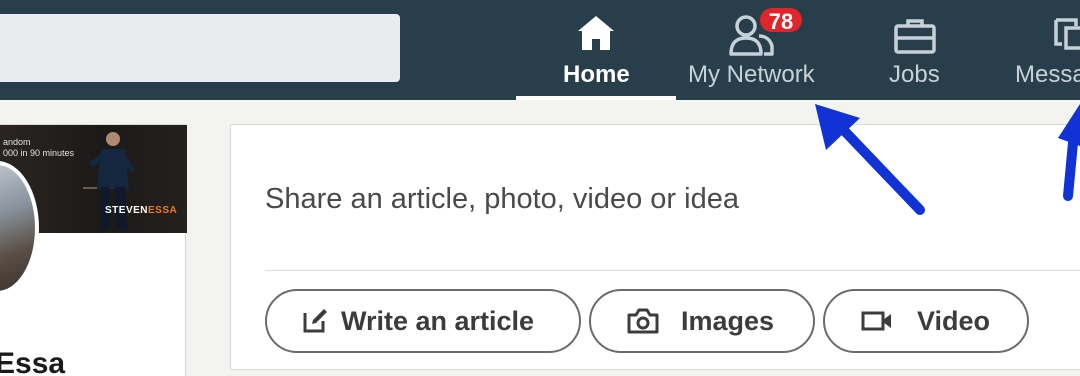  I want to click on images-label: Images, so click(728, 320).